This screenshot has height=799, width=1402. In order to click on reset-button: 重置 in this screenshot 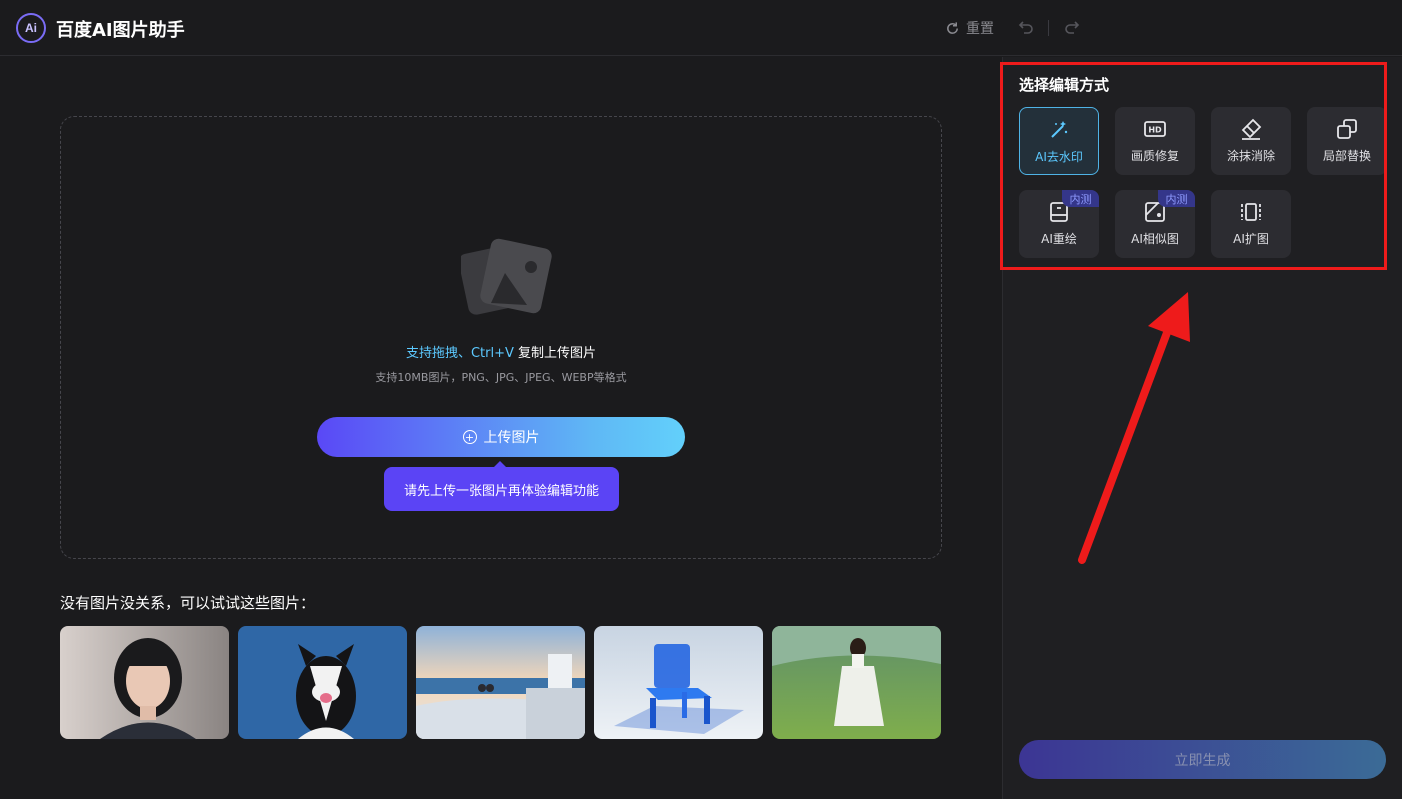, I will do `click(969, 28)`.